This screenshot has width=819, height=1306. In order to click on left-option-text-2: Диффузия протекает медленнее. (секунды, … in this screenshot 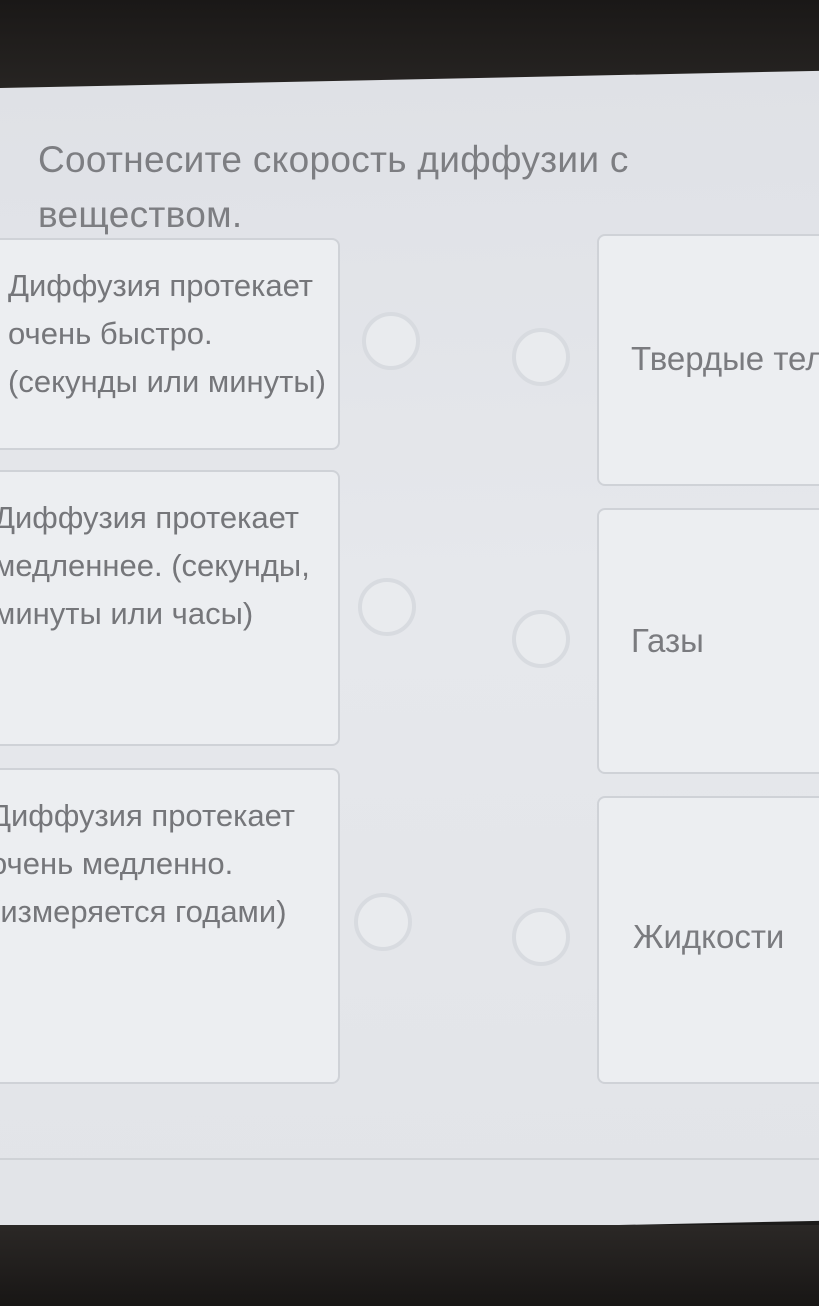, I will do `click(155, 565)`.